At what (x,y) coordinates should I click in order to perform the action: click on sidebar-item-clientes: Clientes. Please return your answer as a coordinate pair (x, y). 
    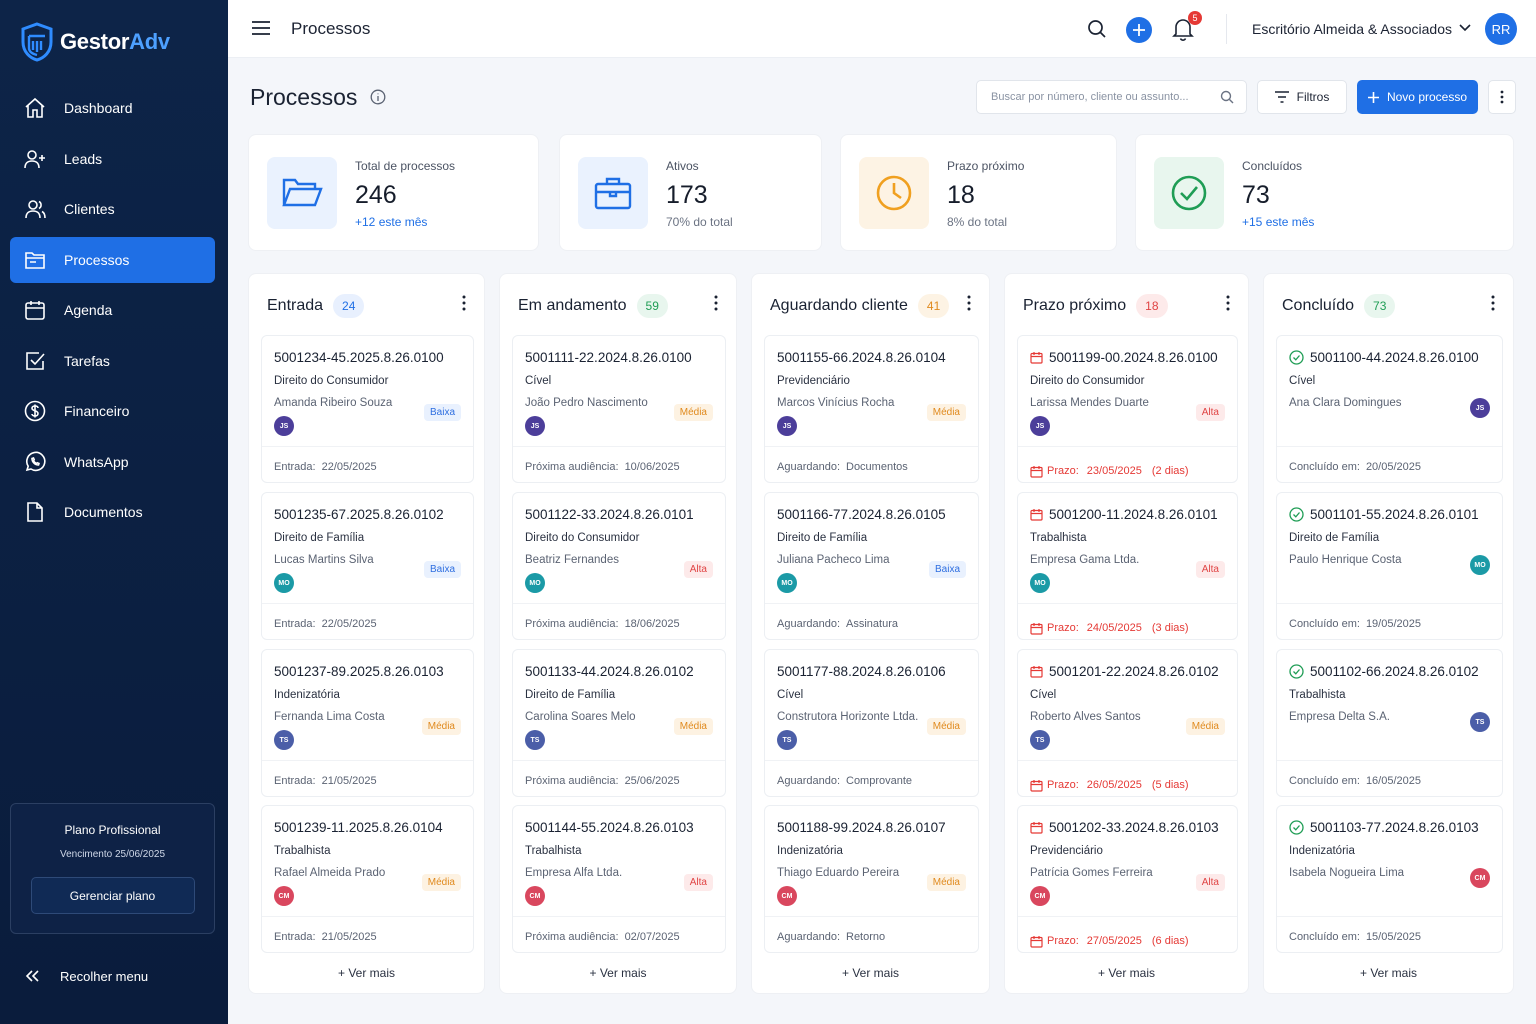
    Looking at the image, I should click on (112, 209).